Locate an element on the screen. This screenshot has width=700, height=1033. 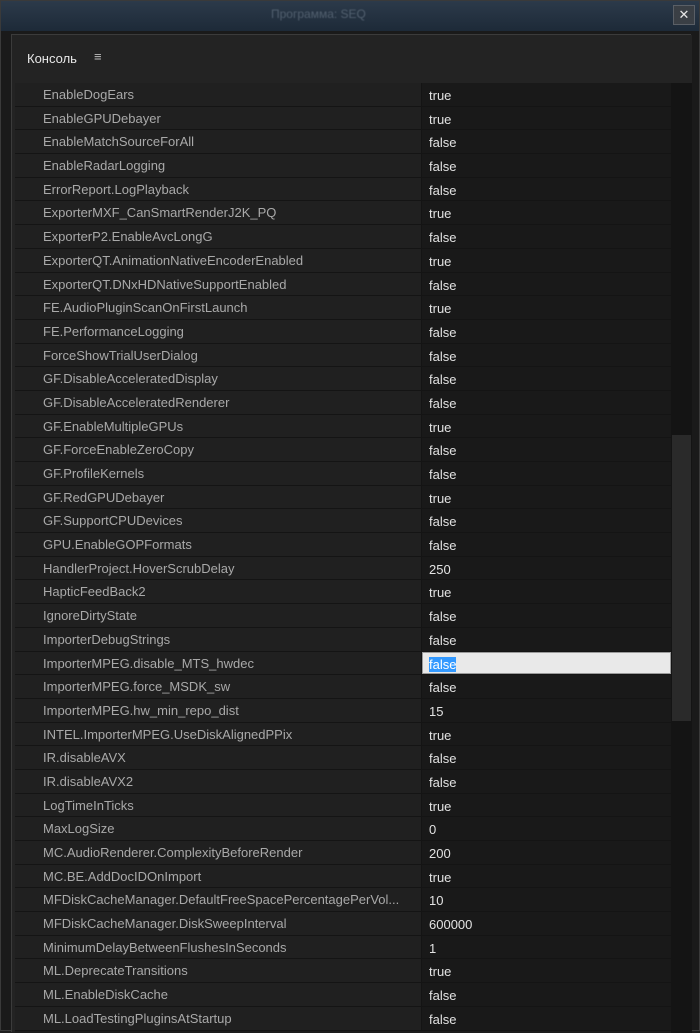
table-row: IR.disableAVX2 false is located at coordinates (343, 781).